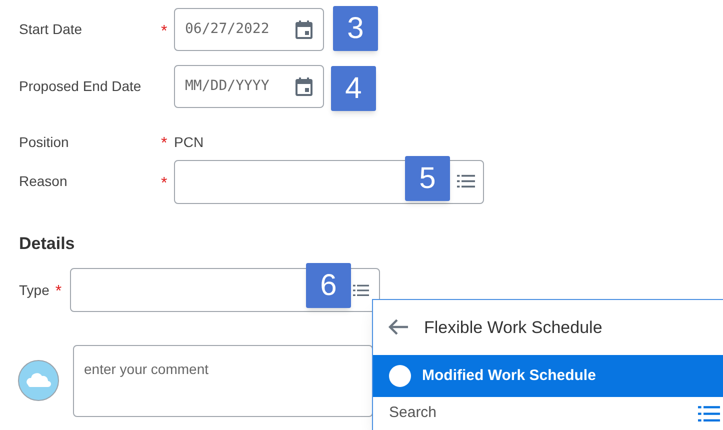  What do you see at coordinates (38, 380) in the screenshot?
I see `avatar-icon` at bounding box center [38, 380].